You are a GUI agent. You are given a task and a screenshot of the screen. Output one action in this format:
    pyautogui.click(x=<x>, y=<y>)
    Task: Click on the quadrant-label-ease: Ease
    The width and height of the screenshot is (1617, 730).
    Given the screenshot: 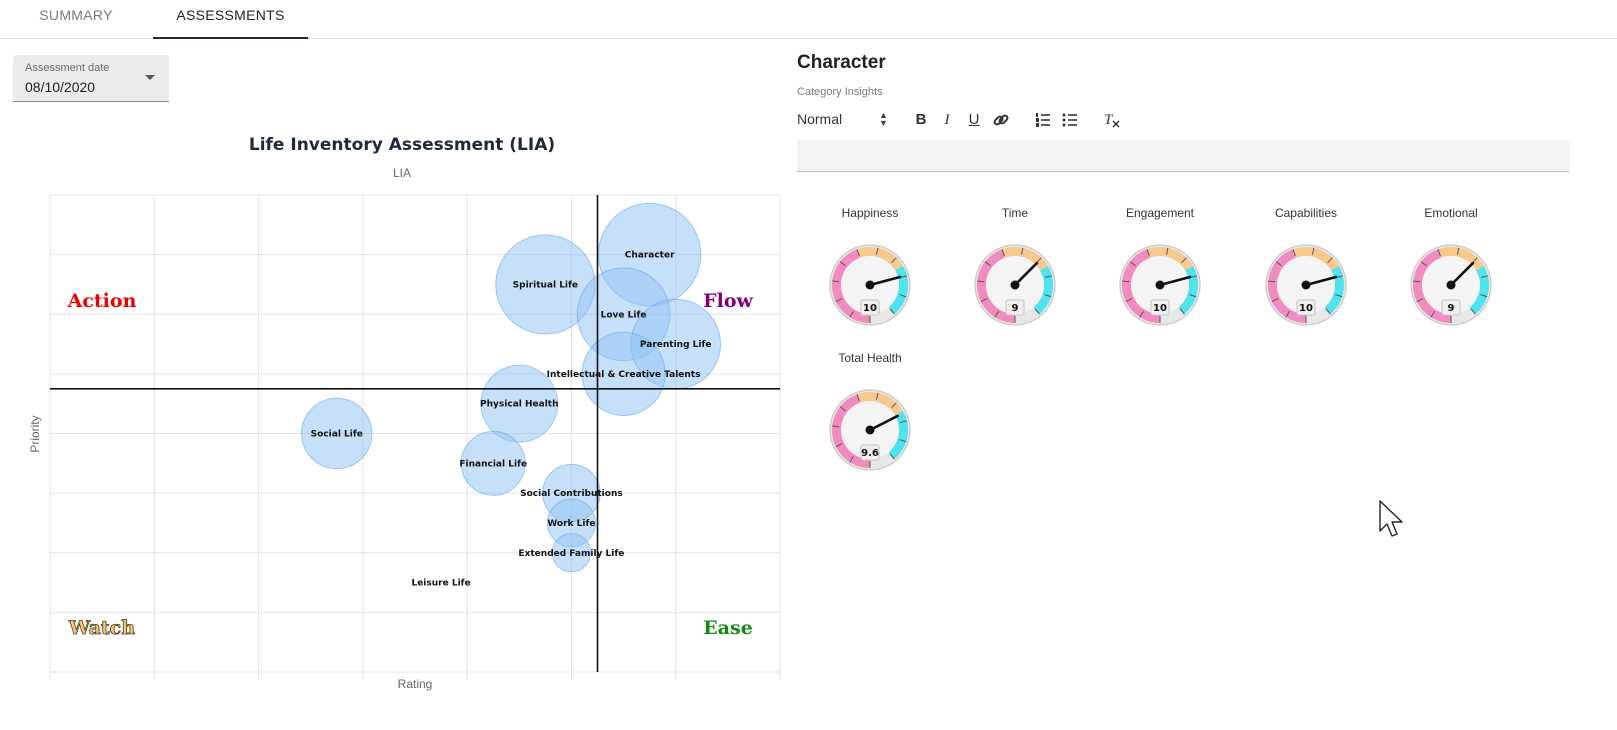 What is the action you would take?
    pyautogui.click(x=728, y=628)
    